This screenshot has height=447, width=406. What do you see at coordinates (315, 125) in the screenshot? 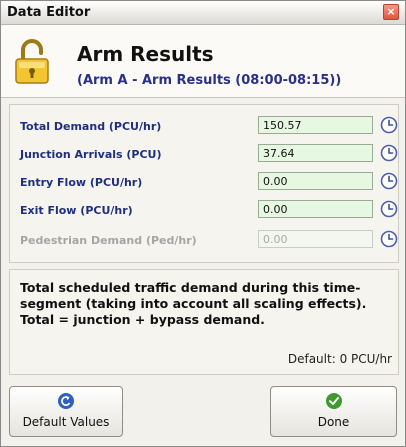
I see `total-demand-field: 150.57` at bounding box center [315, 125].